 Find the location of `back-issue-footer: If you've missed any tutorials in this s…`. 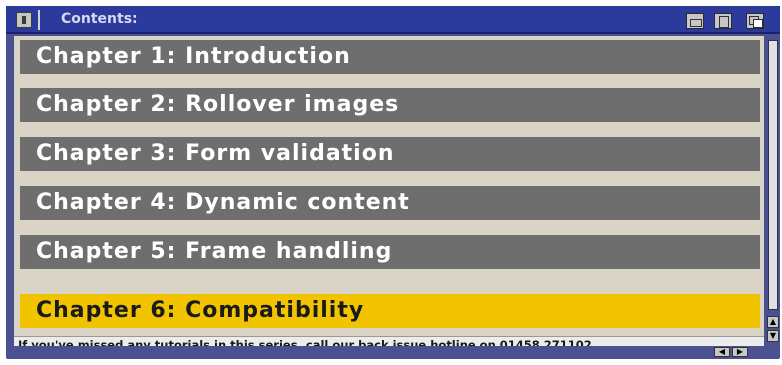

back-issue-footer: If you've missed any tutorials in this s… is located at coordinates (389, 341).